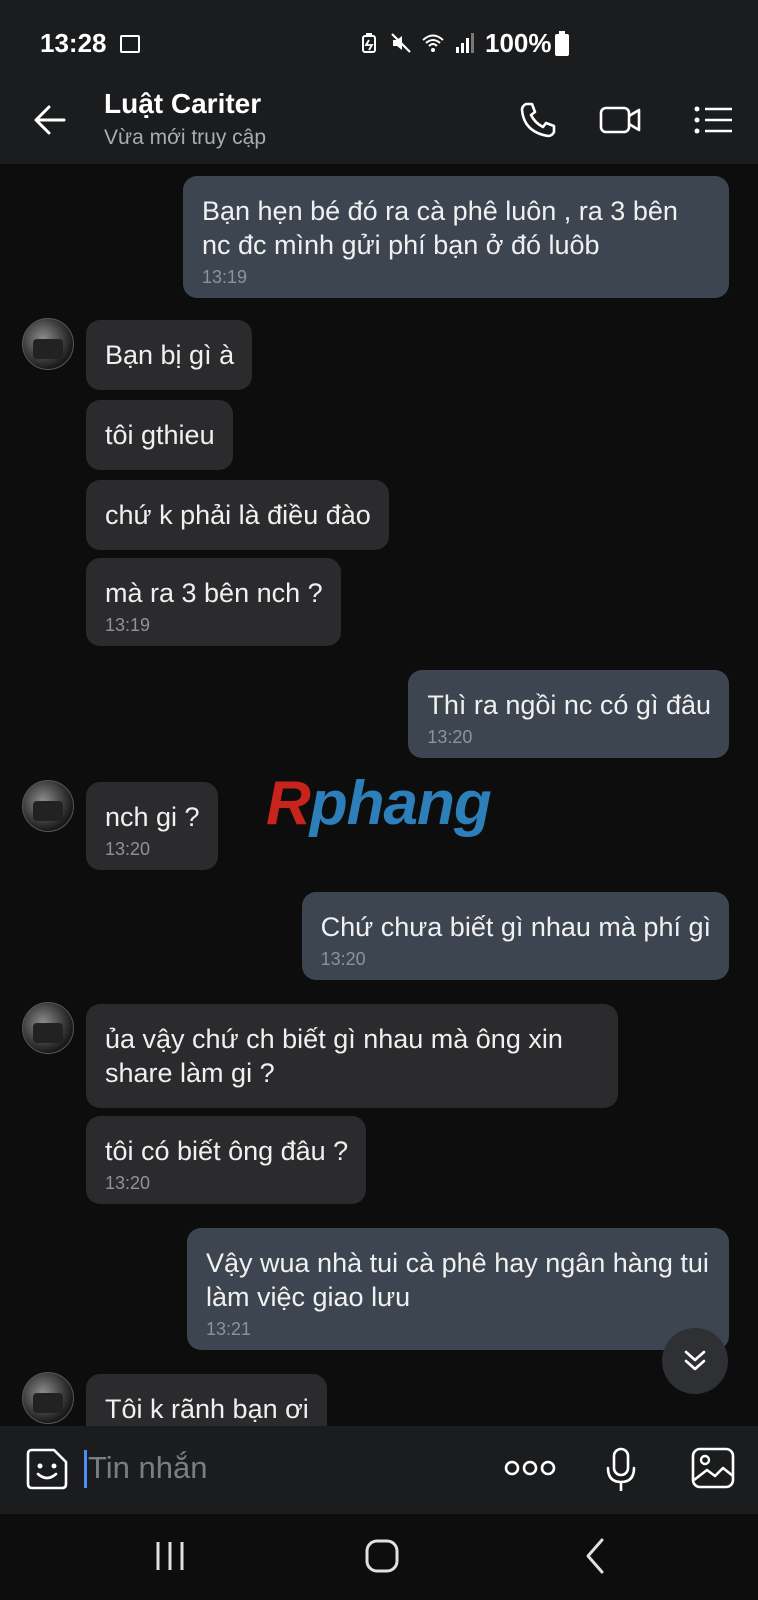  I want to click on contact-status: Vừa mới truy cập, so click(185, 137).